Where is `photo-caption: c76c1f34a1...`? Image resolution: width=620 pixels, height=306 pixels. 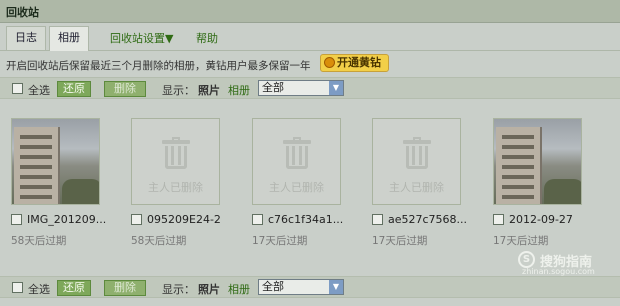
photo-caption: c76c1f34a1... is located at coordinates (307, 220).